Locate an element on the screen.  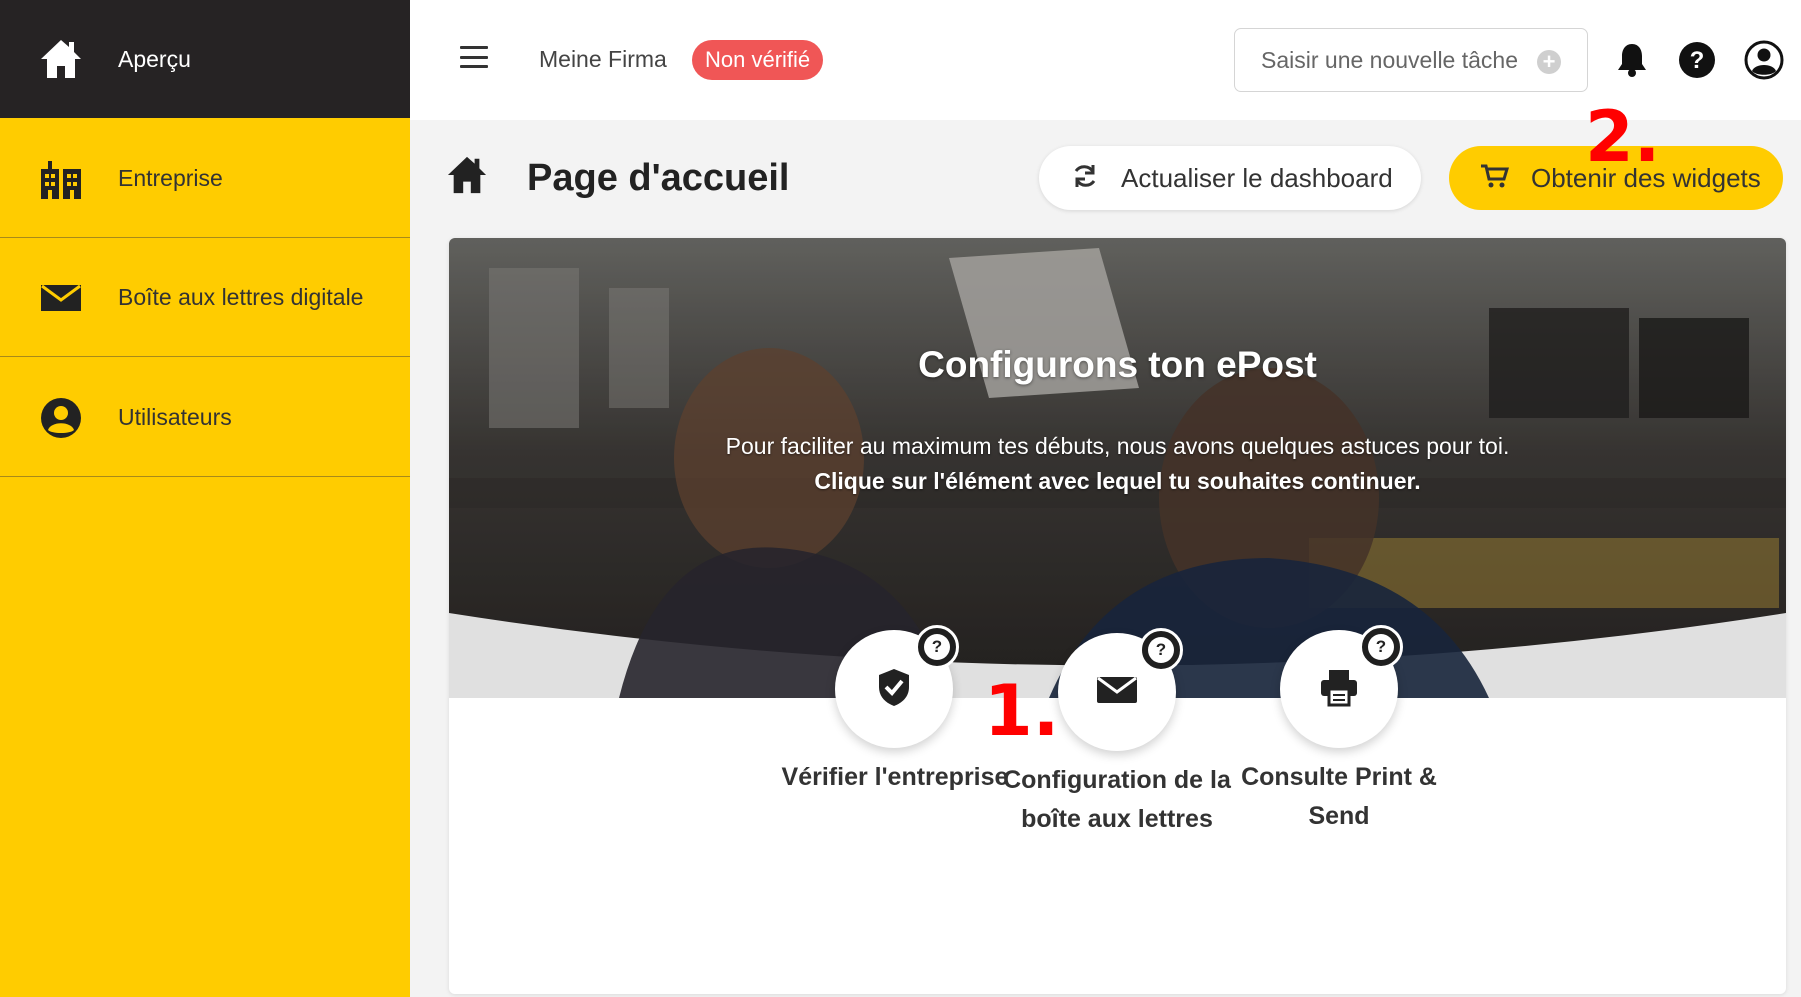
company-name: Meine Firma is located at coordinates (603, 59).